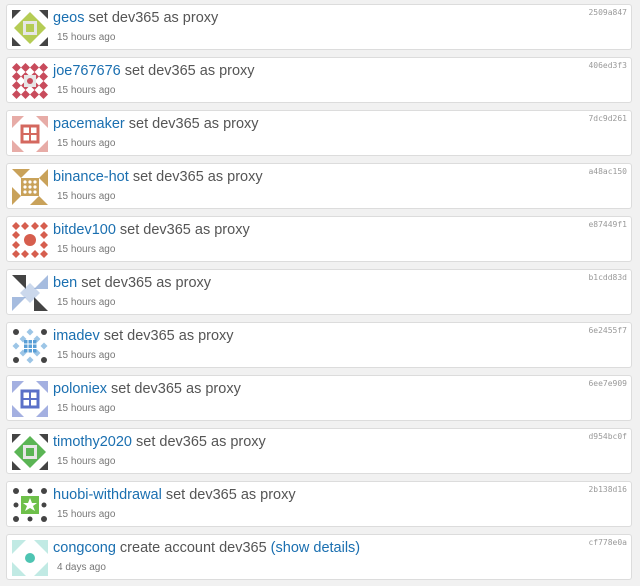 The image size is (640, 586). I want to click on user-link: bitdev100, so click(84, 230).